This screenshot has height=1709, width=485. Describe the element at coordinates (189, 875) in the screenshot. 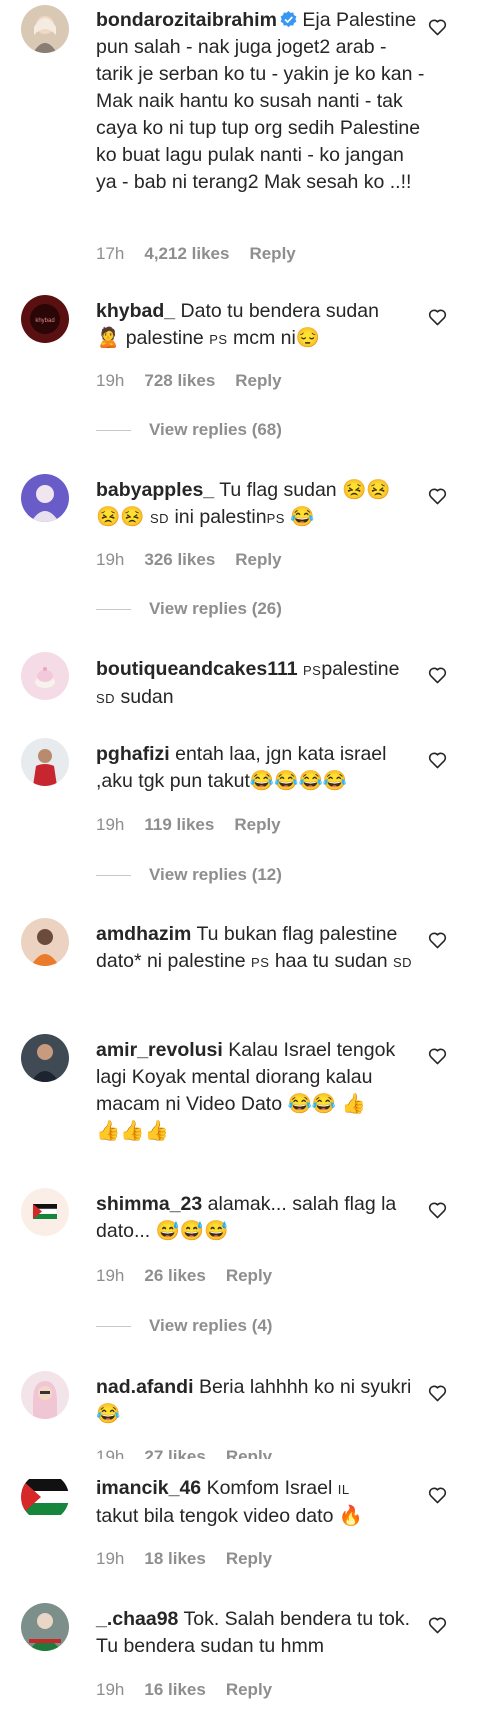

I see `view-replies-button: View replies (12)` at that location.